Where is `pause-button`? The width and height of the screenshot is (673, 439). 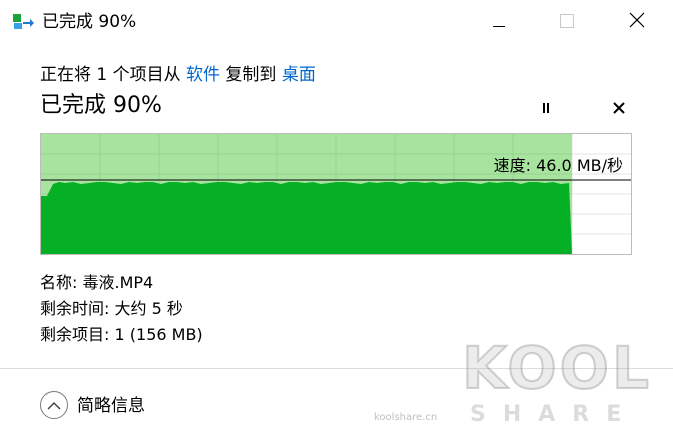
pause-button is located at coordinates (546, 108).